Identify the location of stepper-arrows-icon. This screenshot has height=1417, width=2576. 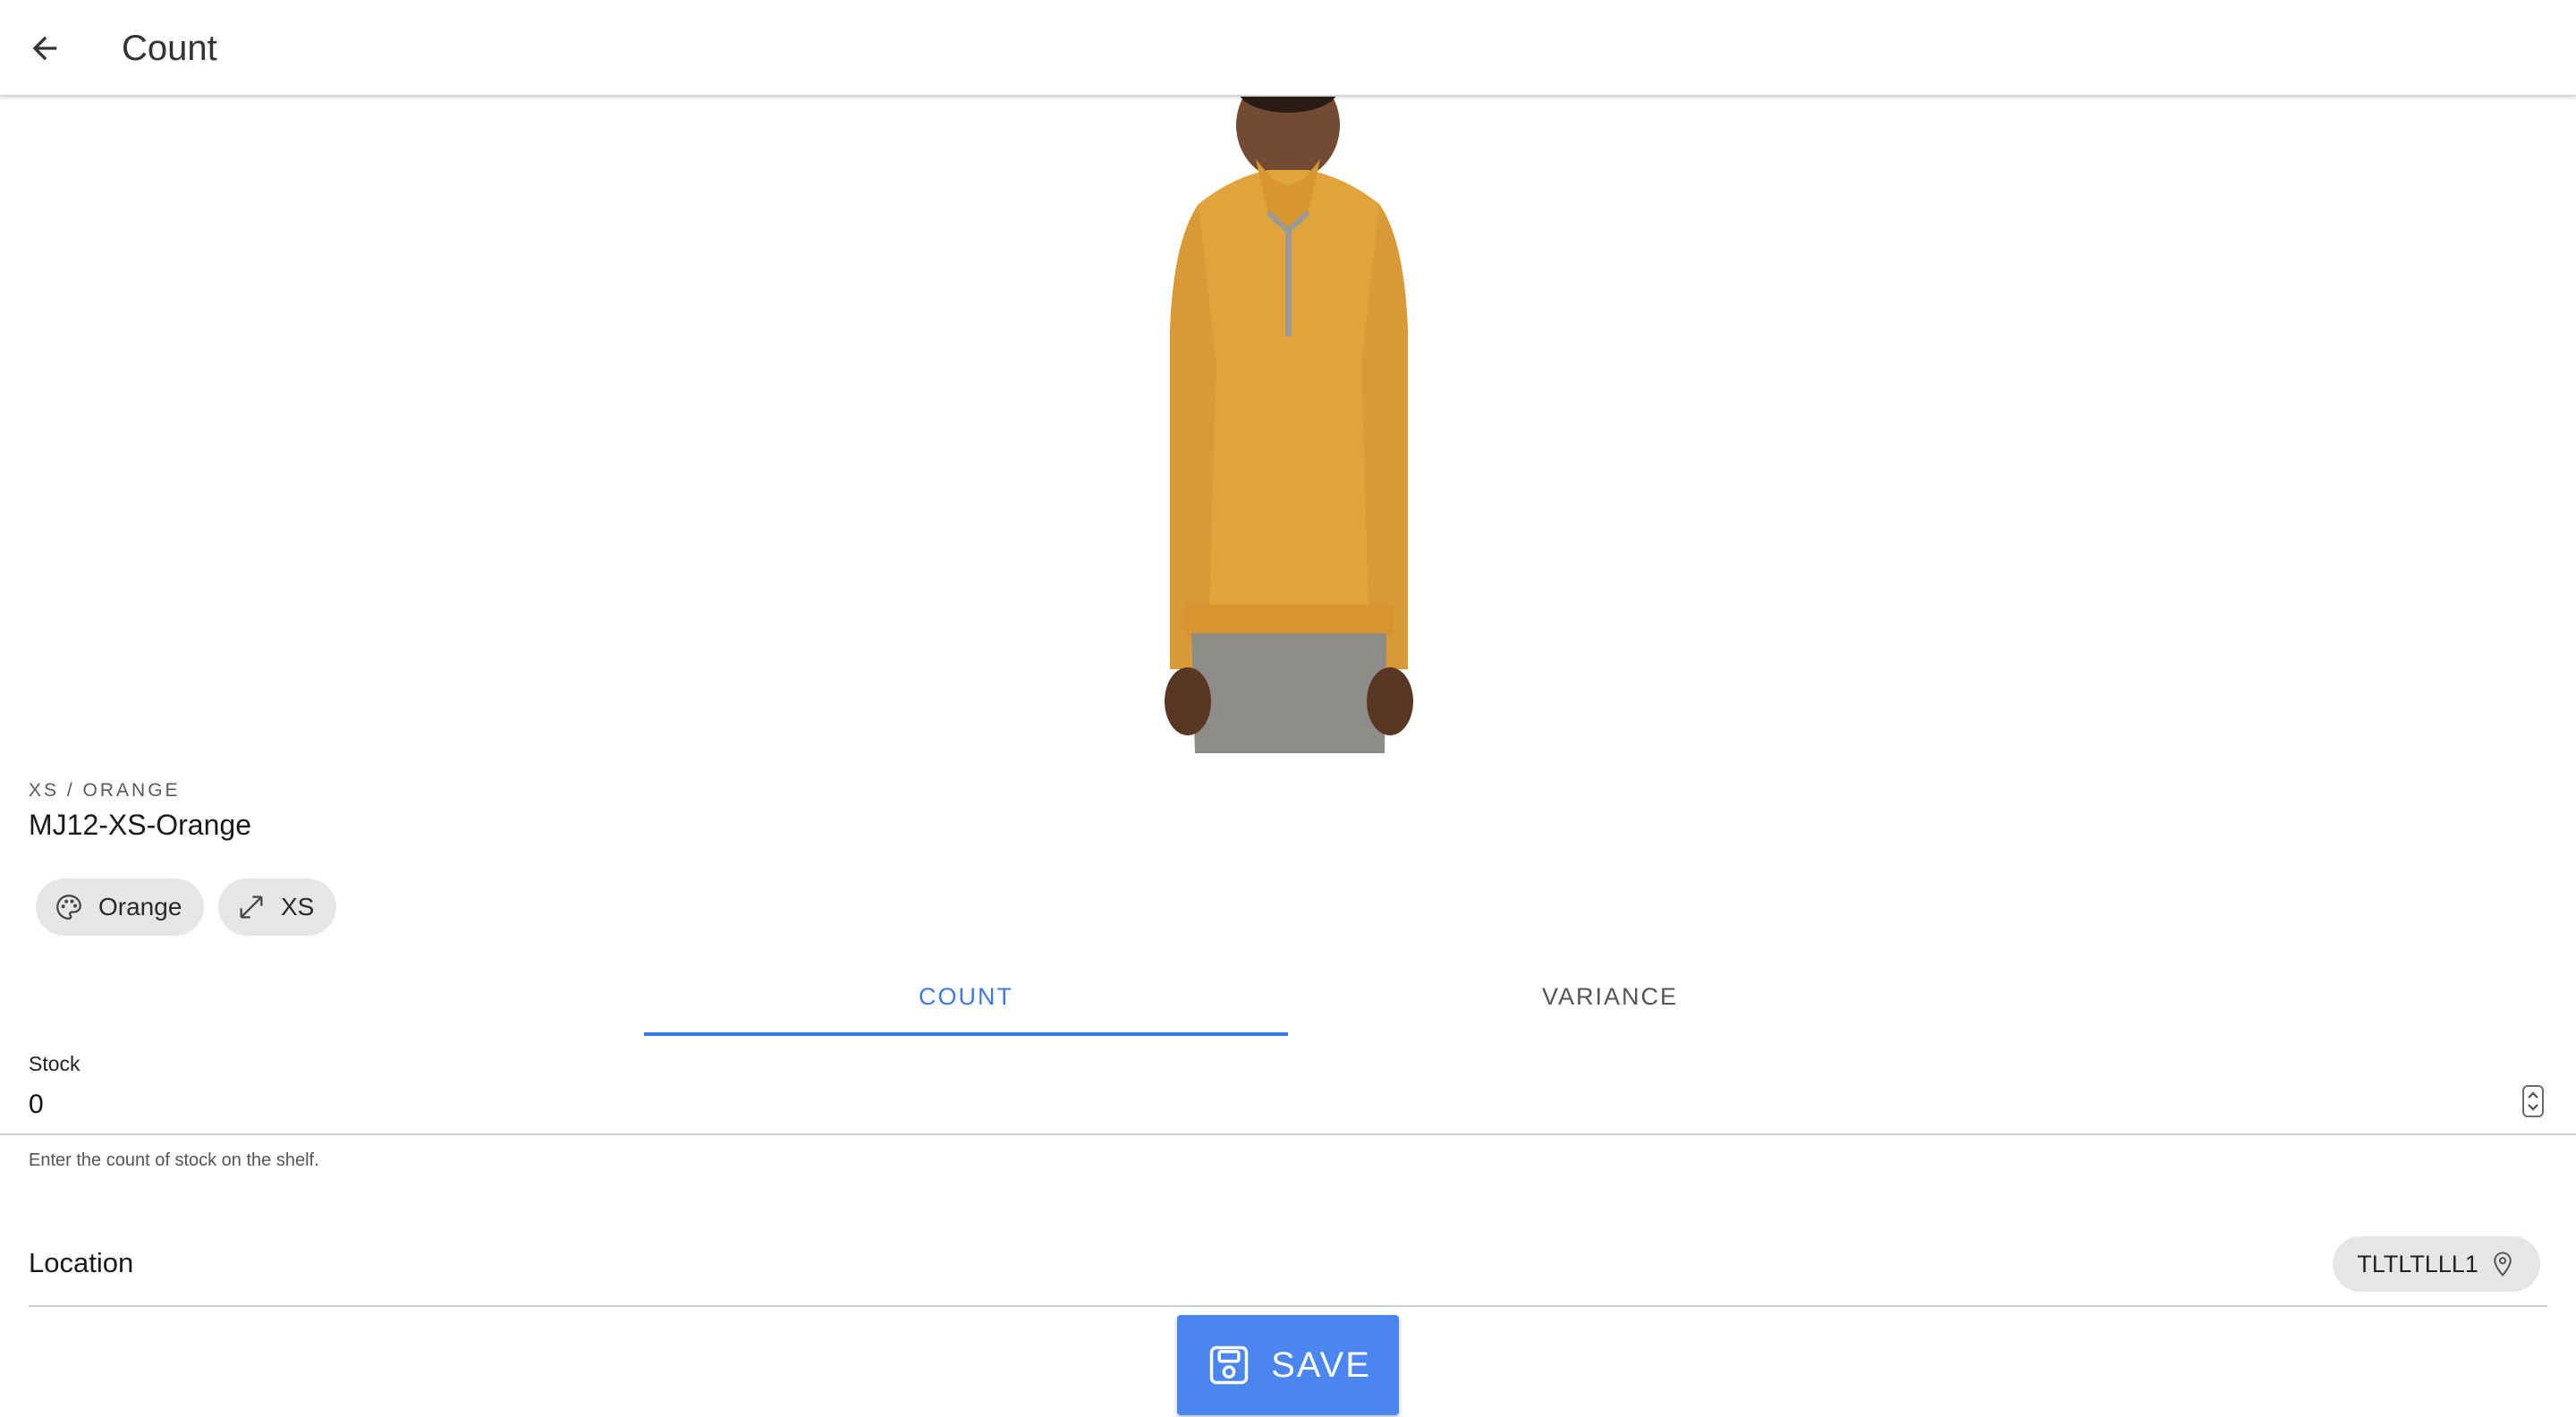
(2533, 1101).